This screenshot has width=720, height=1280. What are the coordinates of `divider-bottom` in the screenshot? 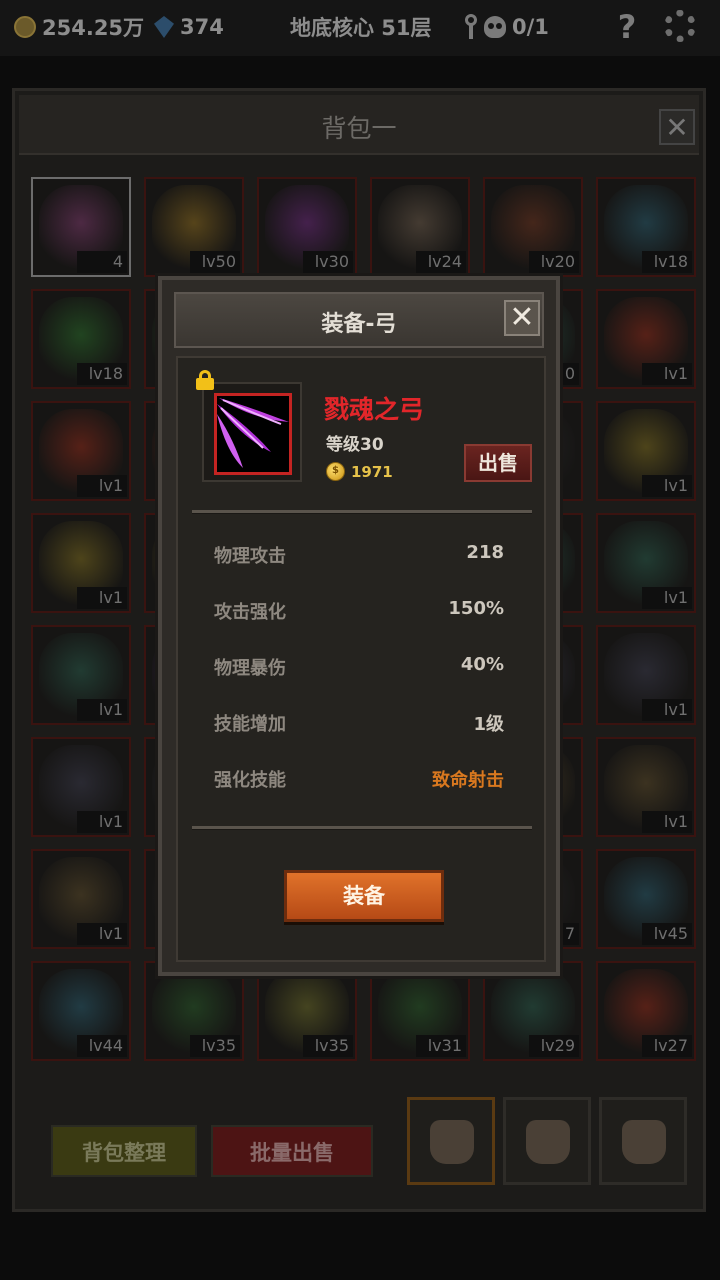 It's located at (362, 828).